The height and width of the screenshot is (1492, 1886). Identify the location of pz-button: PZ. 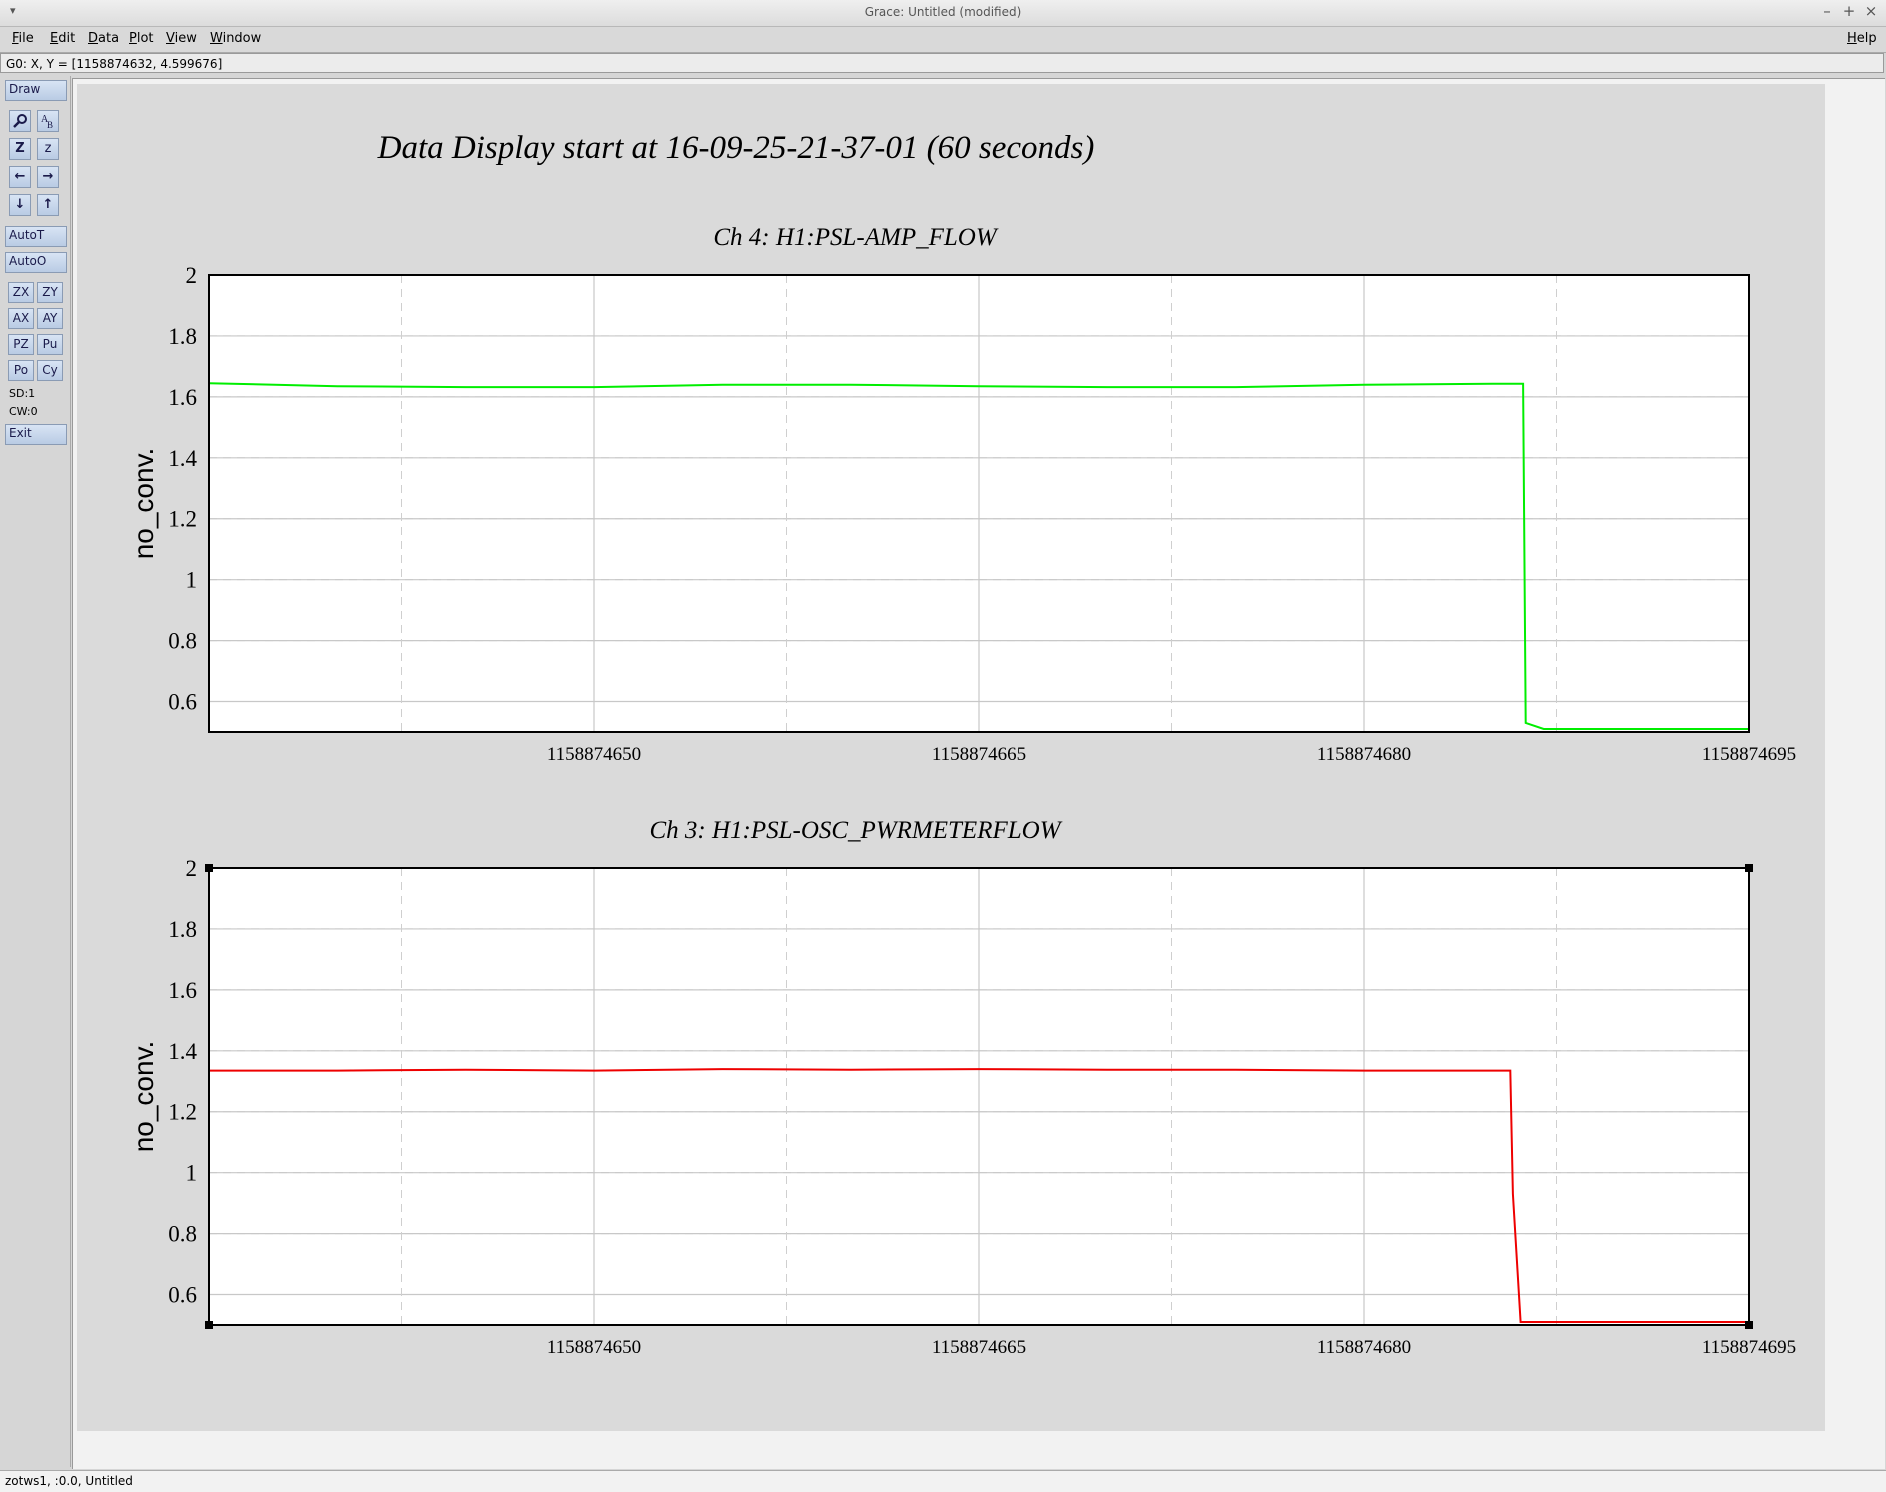
(21, 344).